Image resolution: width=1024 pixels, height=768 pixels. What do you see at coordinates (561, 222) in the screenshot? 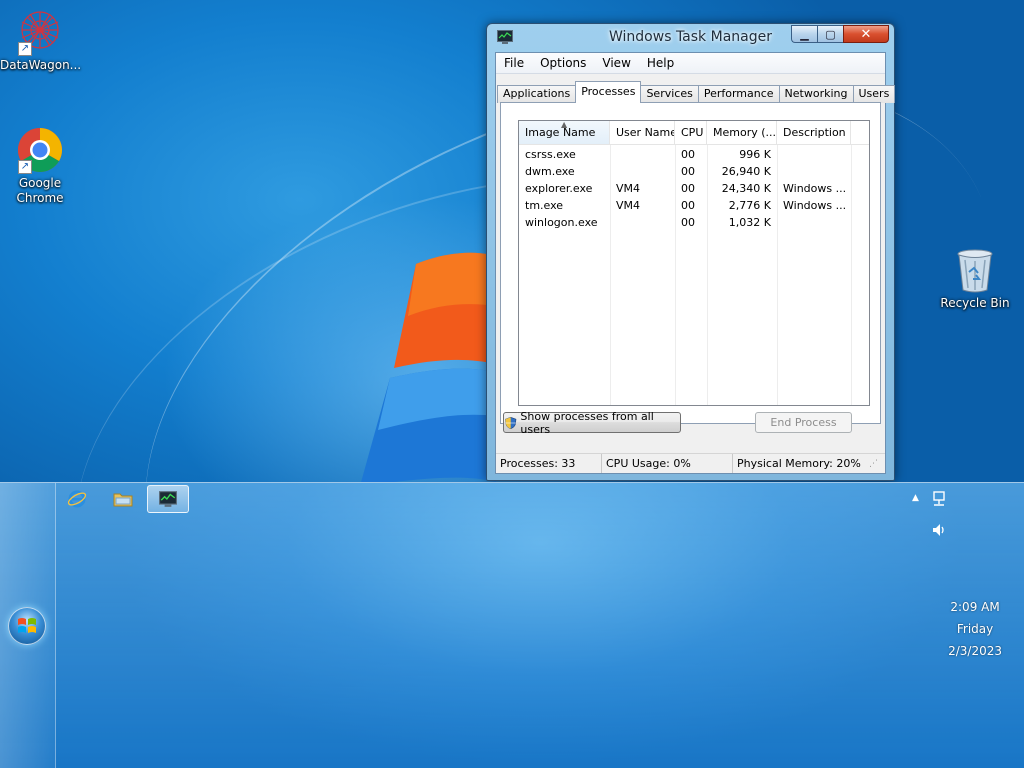
I see `cell-image-name: winlogon.exe` at bounding box center [561, 222].